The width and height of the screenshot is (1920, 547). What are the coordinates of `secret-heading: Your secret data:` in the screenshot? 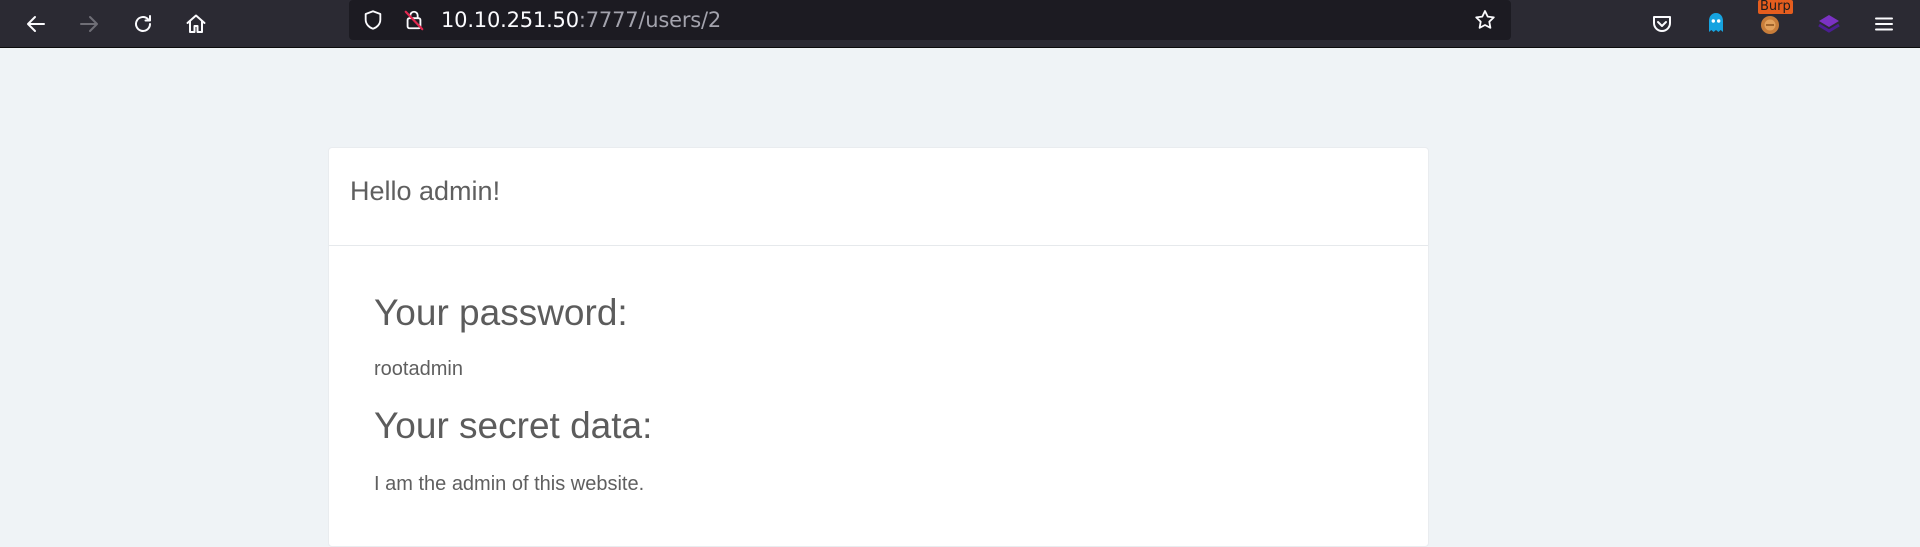 It's located at (513, 425).